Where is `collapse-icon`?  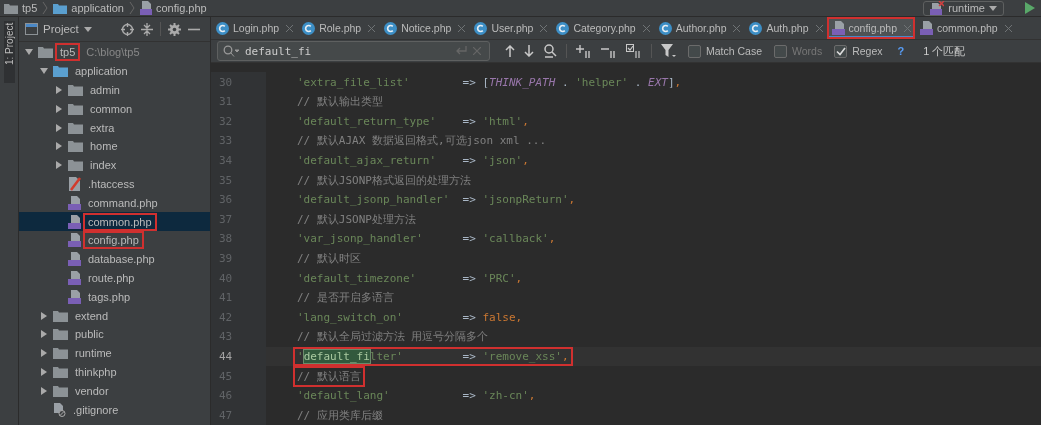 collapse-icon is located at coordinates (146, 29).